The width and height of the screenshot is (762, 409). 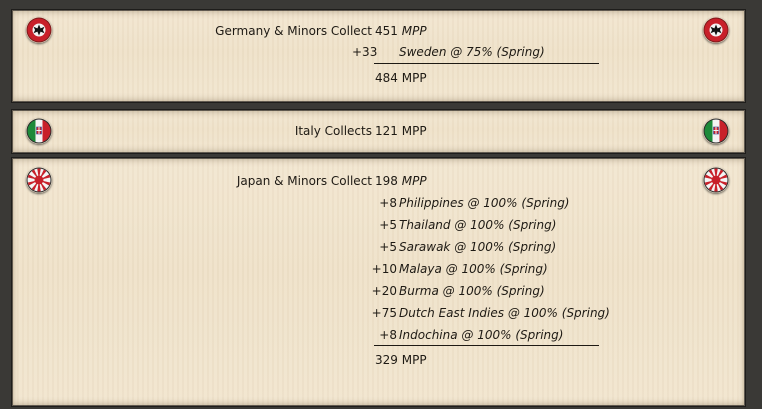 I want to click on japan-item-detail: Thailand @ 100% (Spring), so click(x=478, y=225).